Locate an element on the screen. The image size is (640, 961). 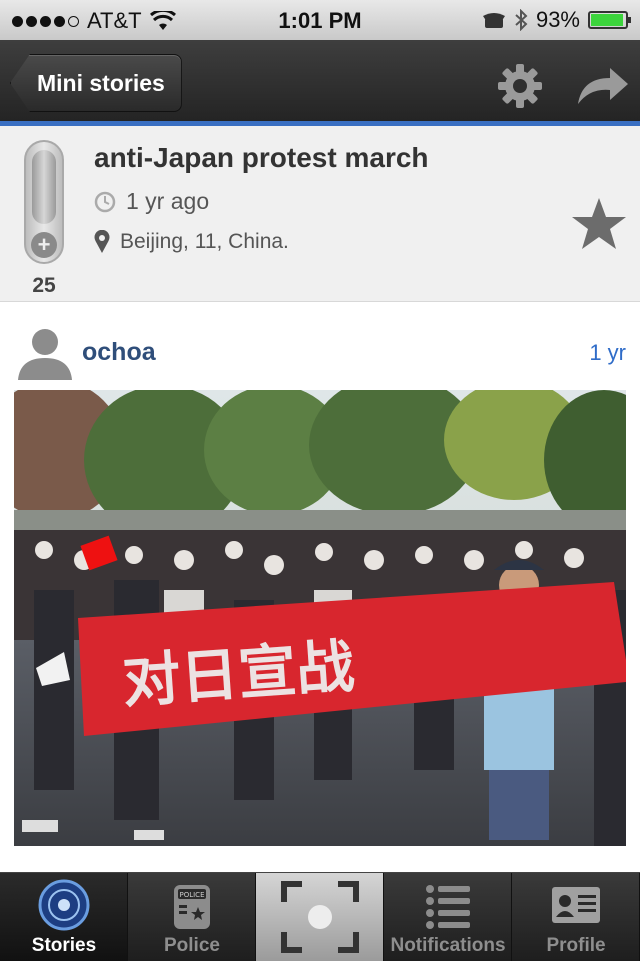
status-bar: AT&T 1:01 PM 93% is located at coordinates (320, 20).